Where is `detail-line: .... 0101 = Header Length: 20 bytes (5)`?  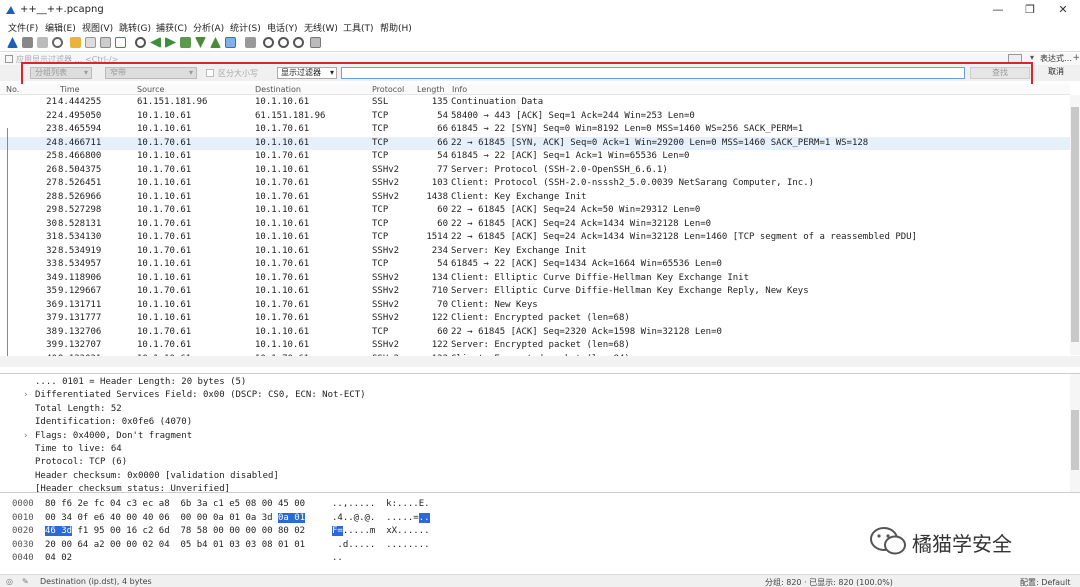
detail-line: .... 0101 = Header Length: 20 bytes (5) is located at coordinates (530, 383).